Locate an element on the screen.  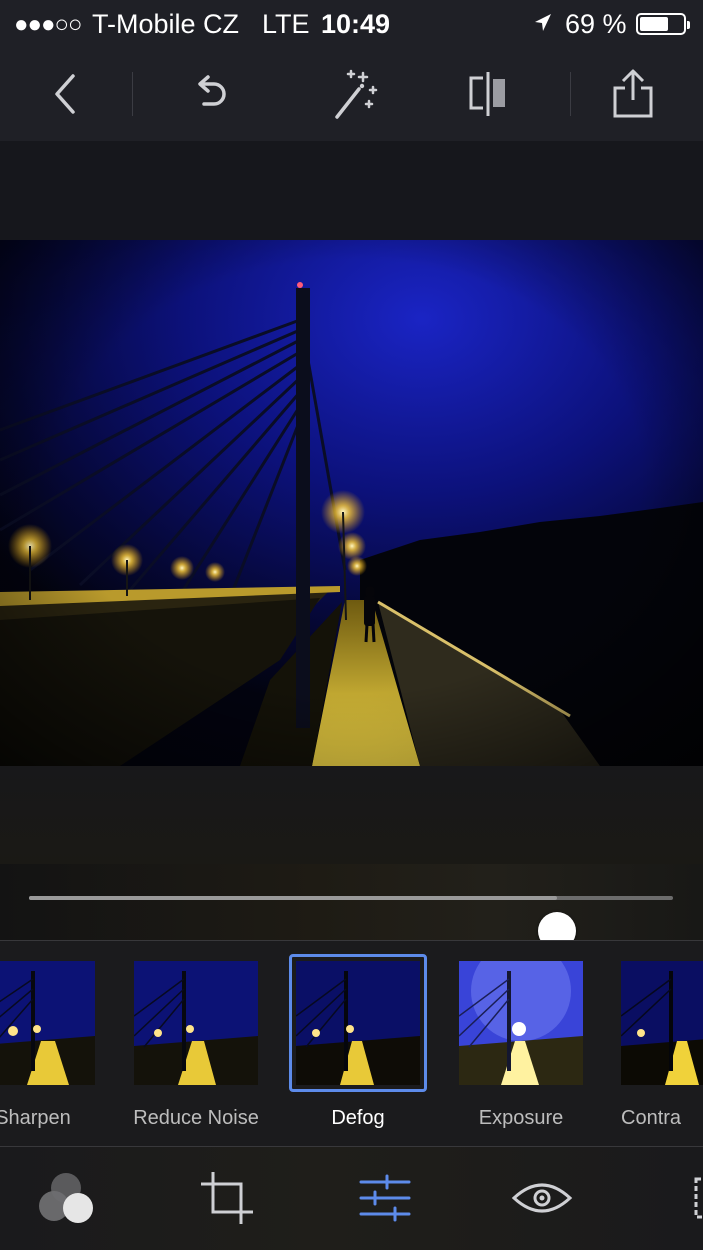
preset-label: Contra is located at coordinates (651, 1118).